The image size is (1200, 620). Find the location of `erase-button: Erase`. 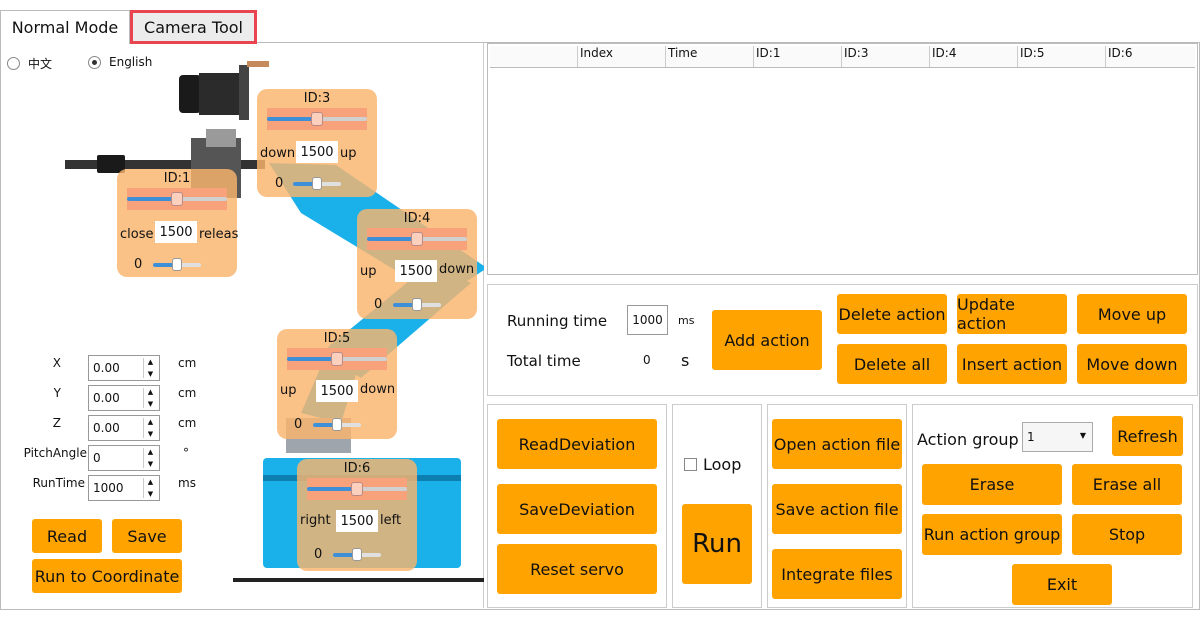

erase-button: Erase is located at coordinates (992, 484).